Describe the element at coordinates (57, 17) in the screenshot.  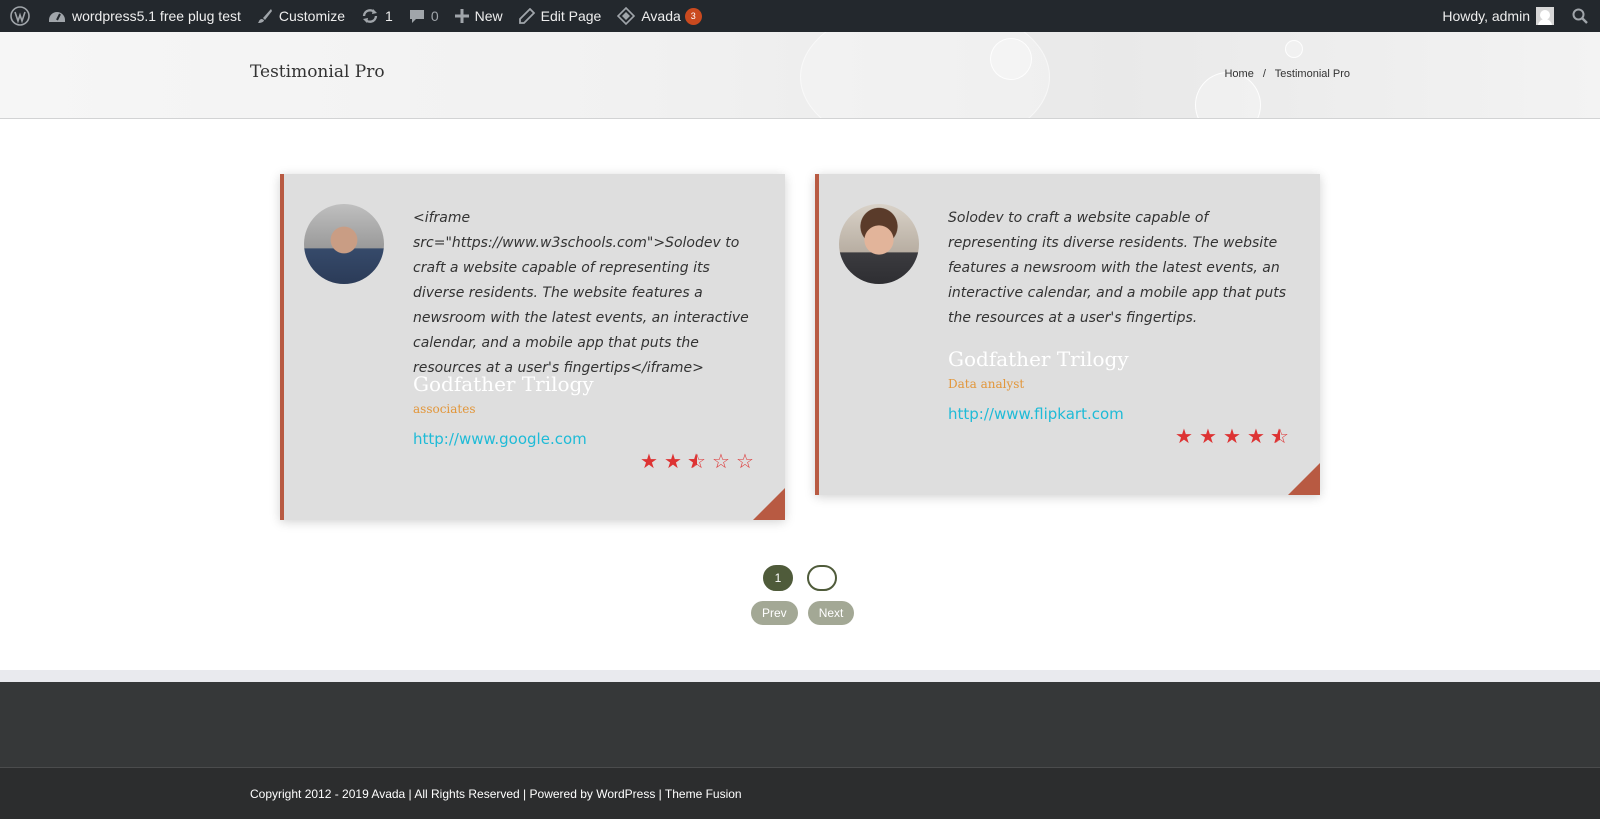
I see `dashboard-icon` at that location.